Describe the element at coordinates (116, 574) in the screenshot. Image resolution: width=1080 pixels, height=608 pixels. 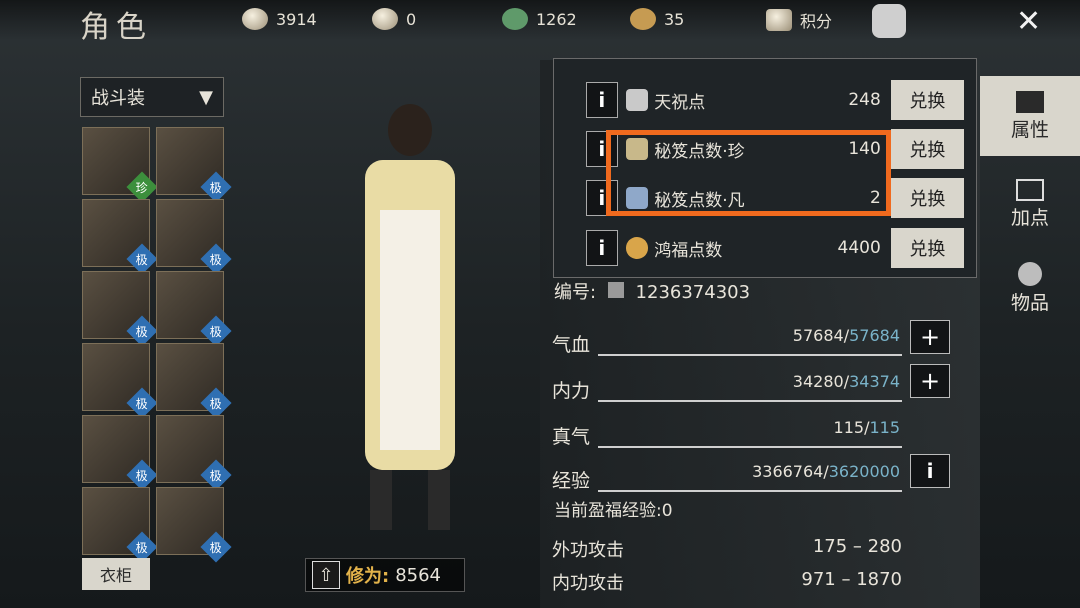
I see `wardrobe-button: 衣柜` at that location.